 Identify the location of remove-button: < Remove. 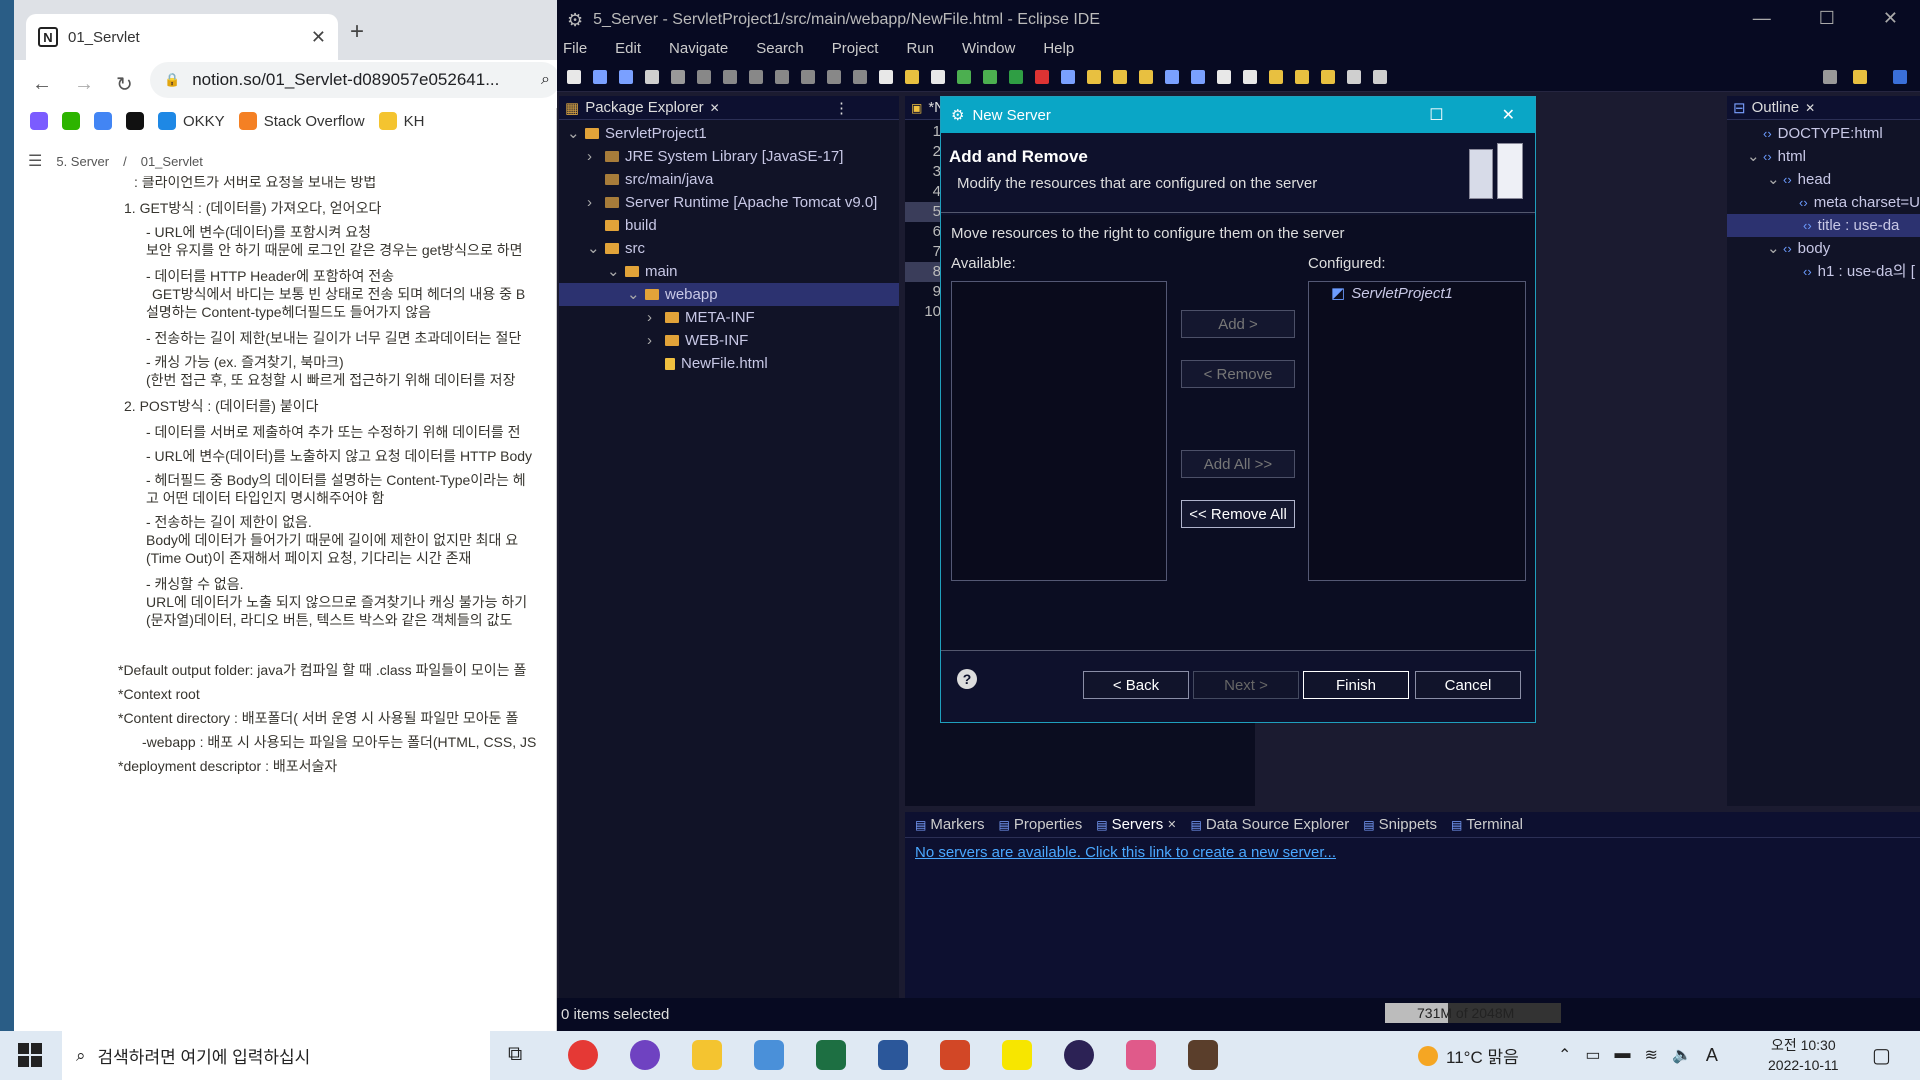
(1238, 374).